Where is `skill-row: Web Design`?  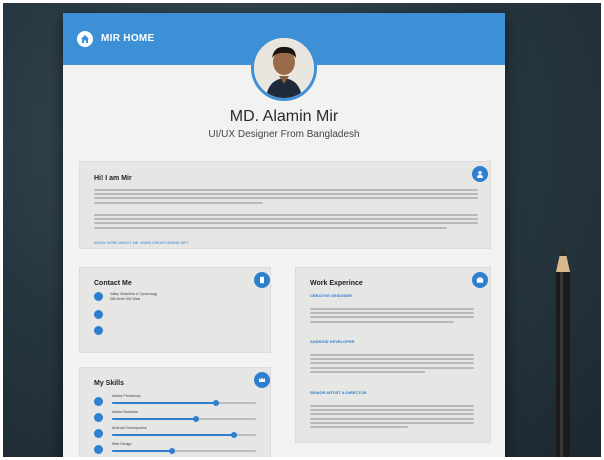
skill-row: Web Design is located at coordinates (179, 448).